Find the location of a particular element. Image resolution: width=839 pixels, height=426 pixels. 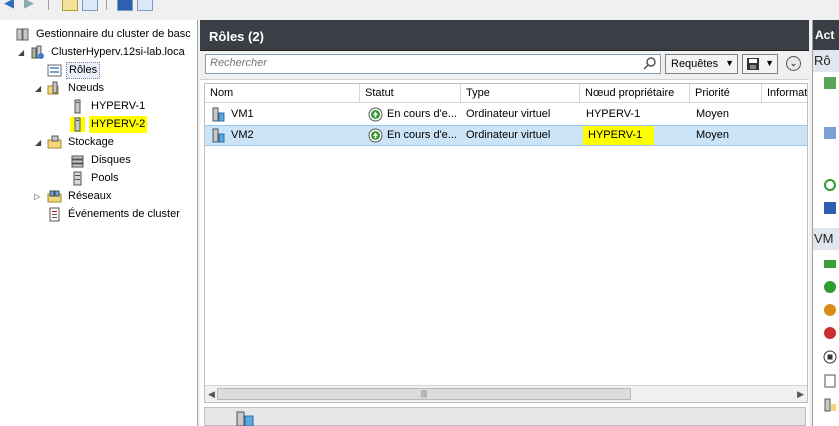

tree-label: HYPERV-1 is located at coordinates (118, 106).